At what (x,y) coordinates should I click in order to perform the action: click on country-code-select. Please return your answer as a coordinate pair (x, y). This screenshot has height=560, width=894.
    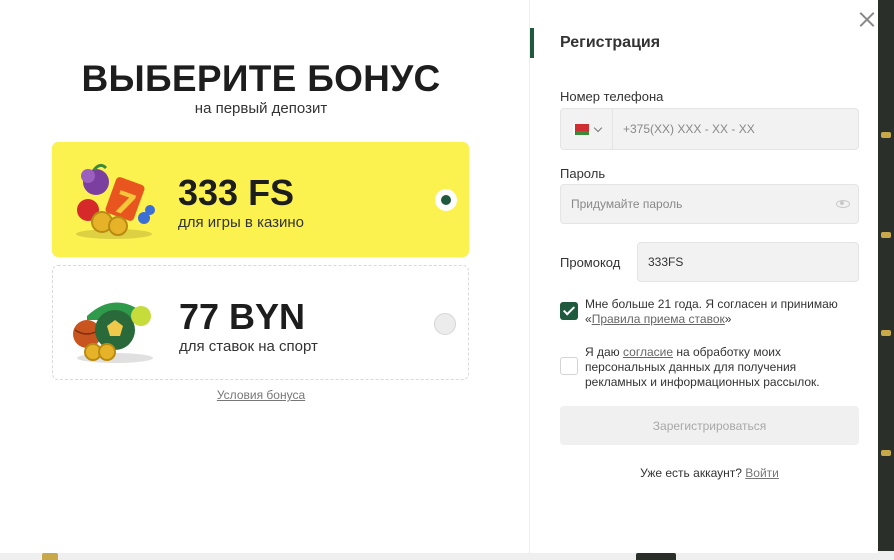
    Looking at the image, I should click on (587, 129).